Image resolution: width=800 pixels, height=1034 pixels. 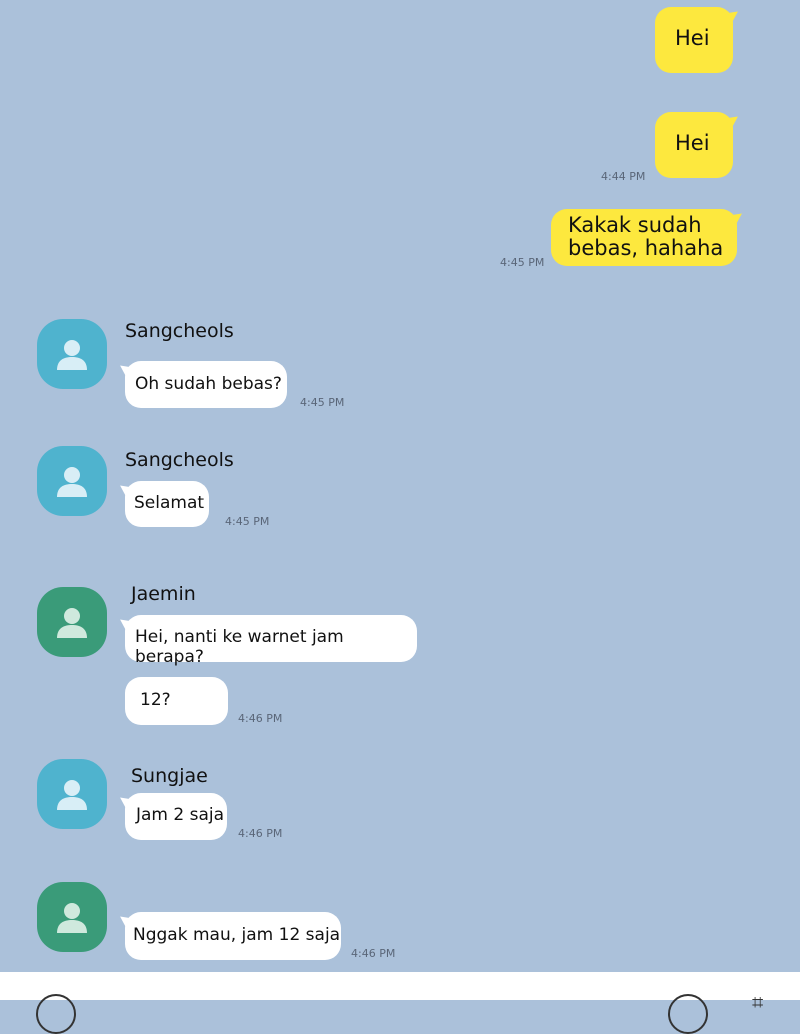 I want to click on incoming-message-bubble: 12?, so click(x=176, y=701).